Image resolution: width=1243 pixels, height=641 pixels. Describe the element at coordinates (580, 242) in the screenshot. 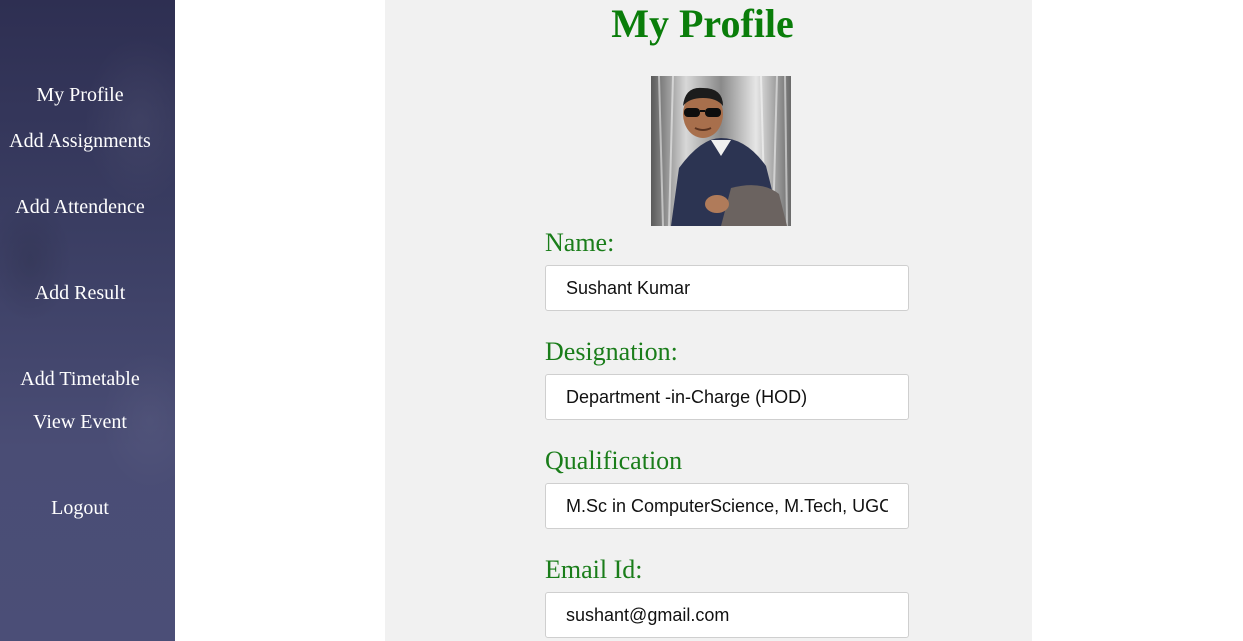

I see `name-label: Name:` at that location.